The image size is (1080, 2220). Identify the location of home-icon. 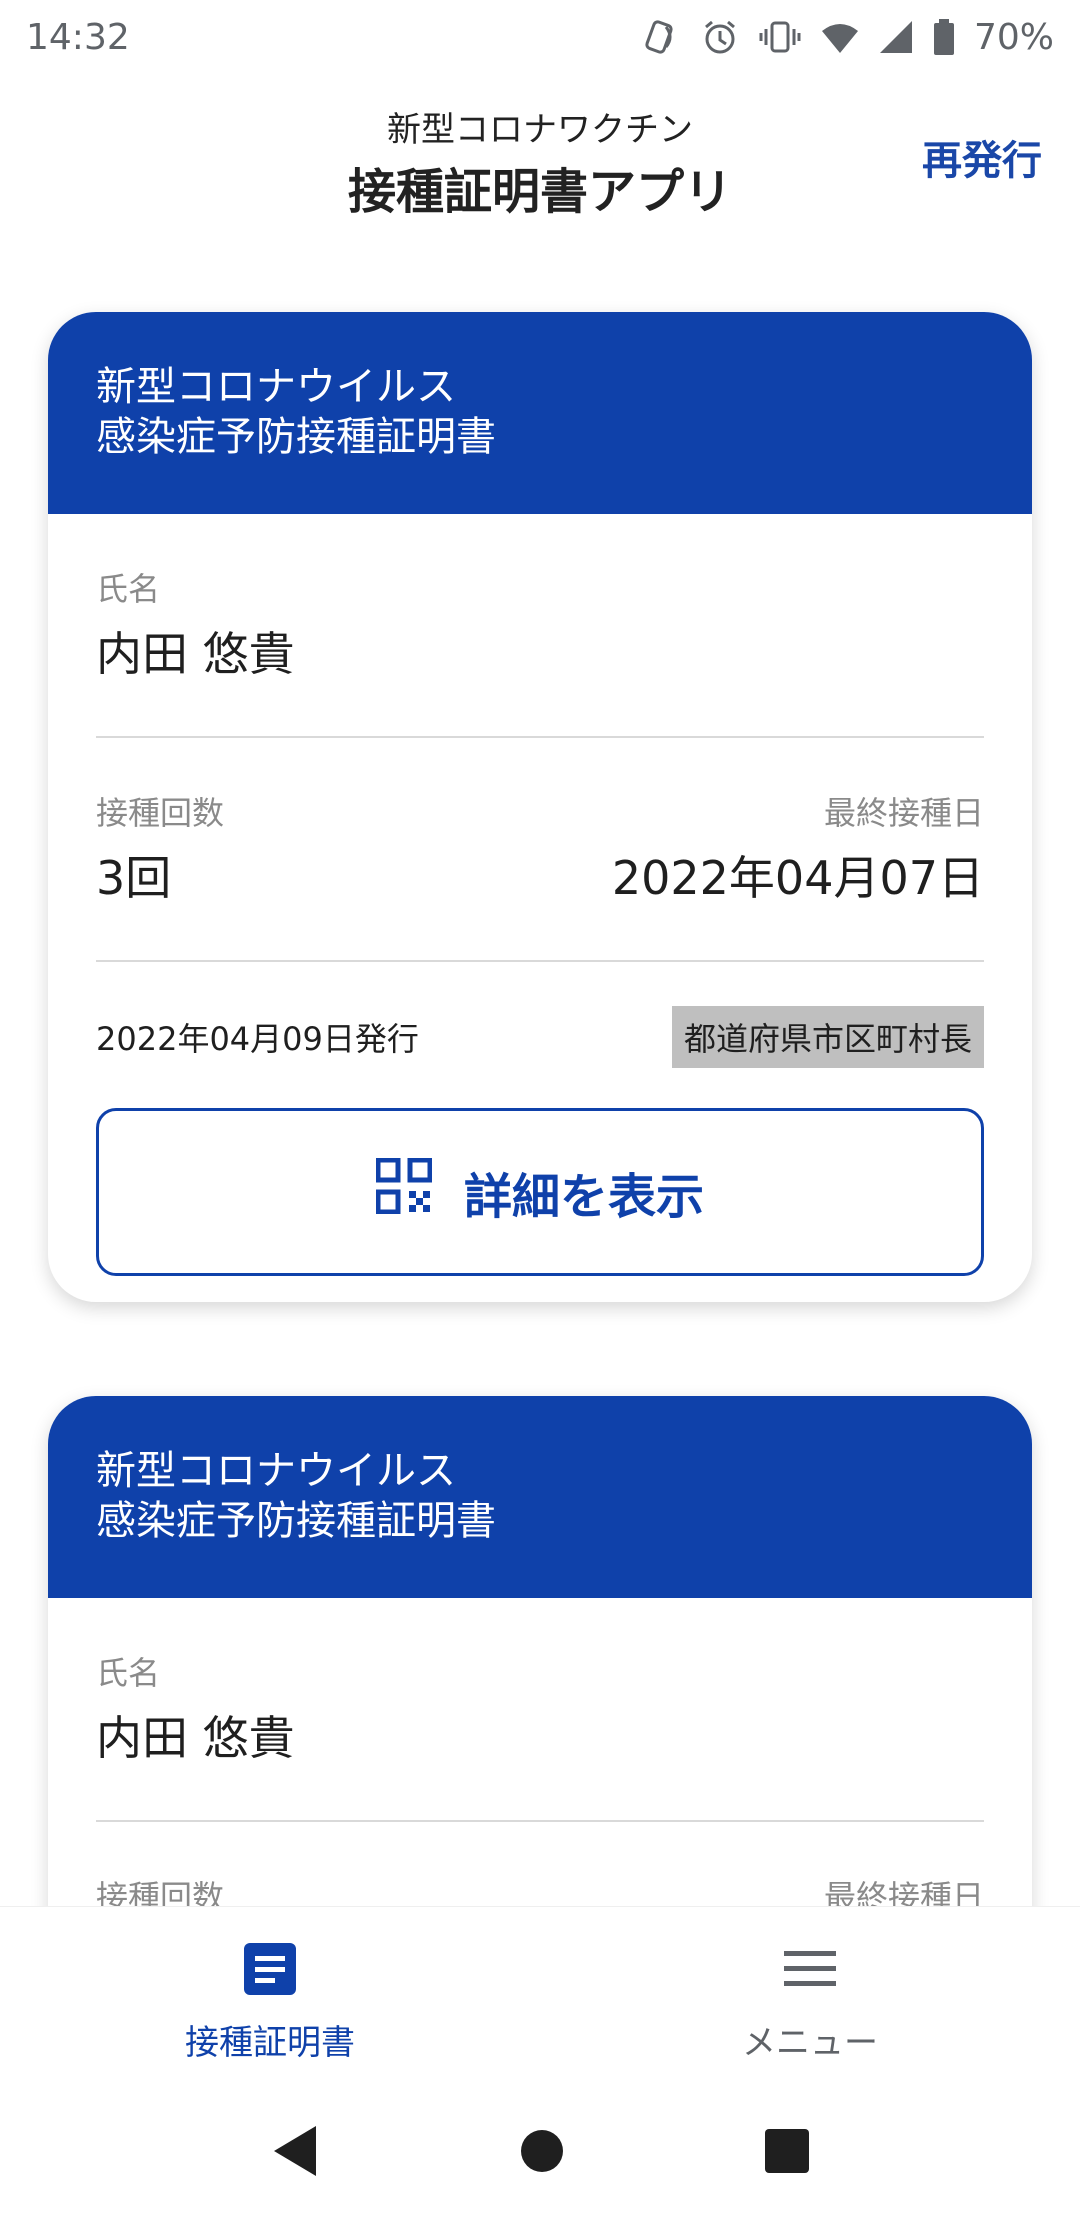
(542, 2153).